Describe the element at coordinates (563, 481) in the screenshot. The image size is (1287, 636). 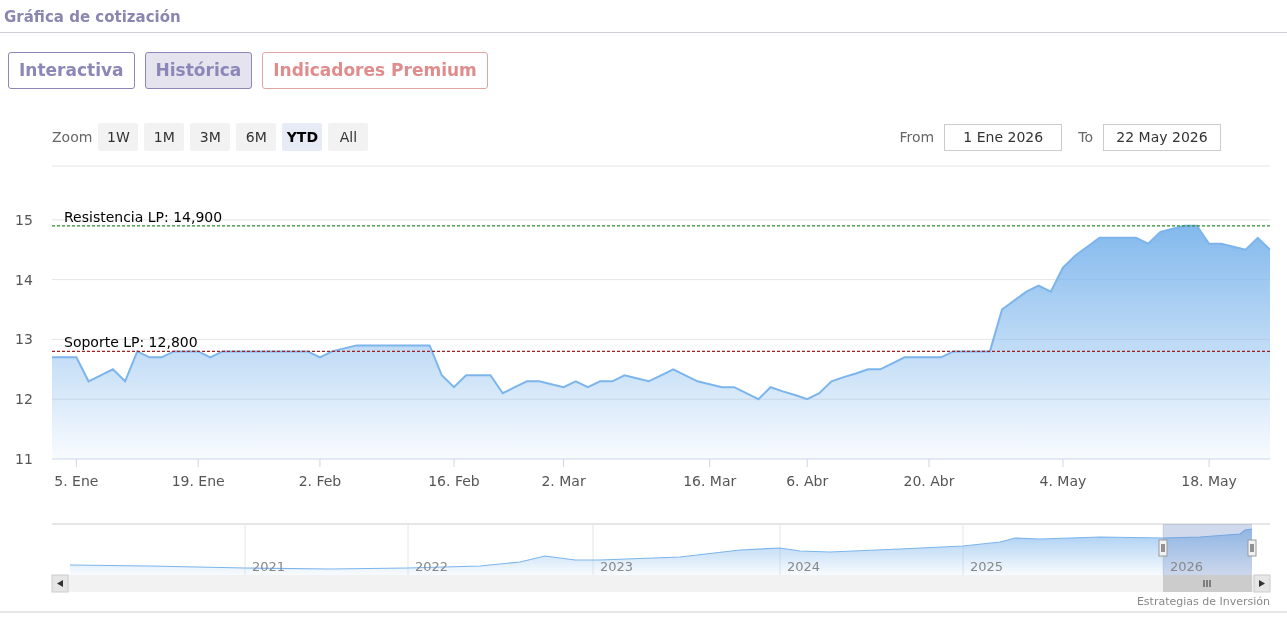
I see `x-axis-label: 2. Mar` at that location.